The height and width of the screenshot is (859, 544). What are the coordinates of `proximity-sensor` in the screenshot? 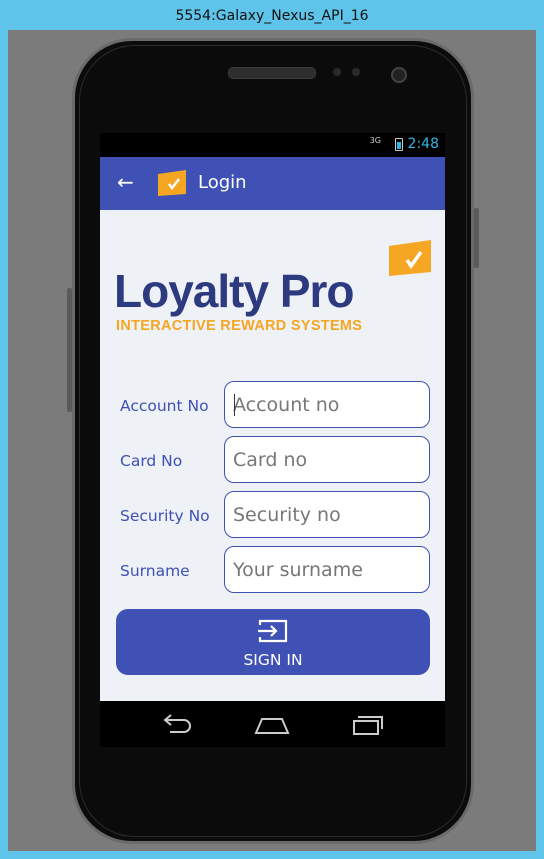 It's located at (337, 72).